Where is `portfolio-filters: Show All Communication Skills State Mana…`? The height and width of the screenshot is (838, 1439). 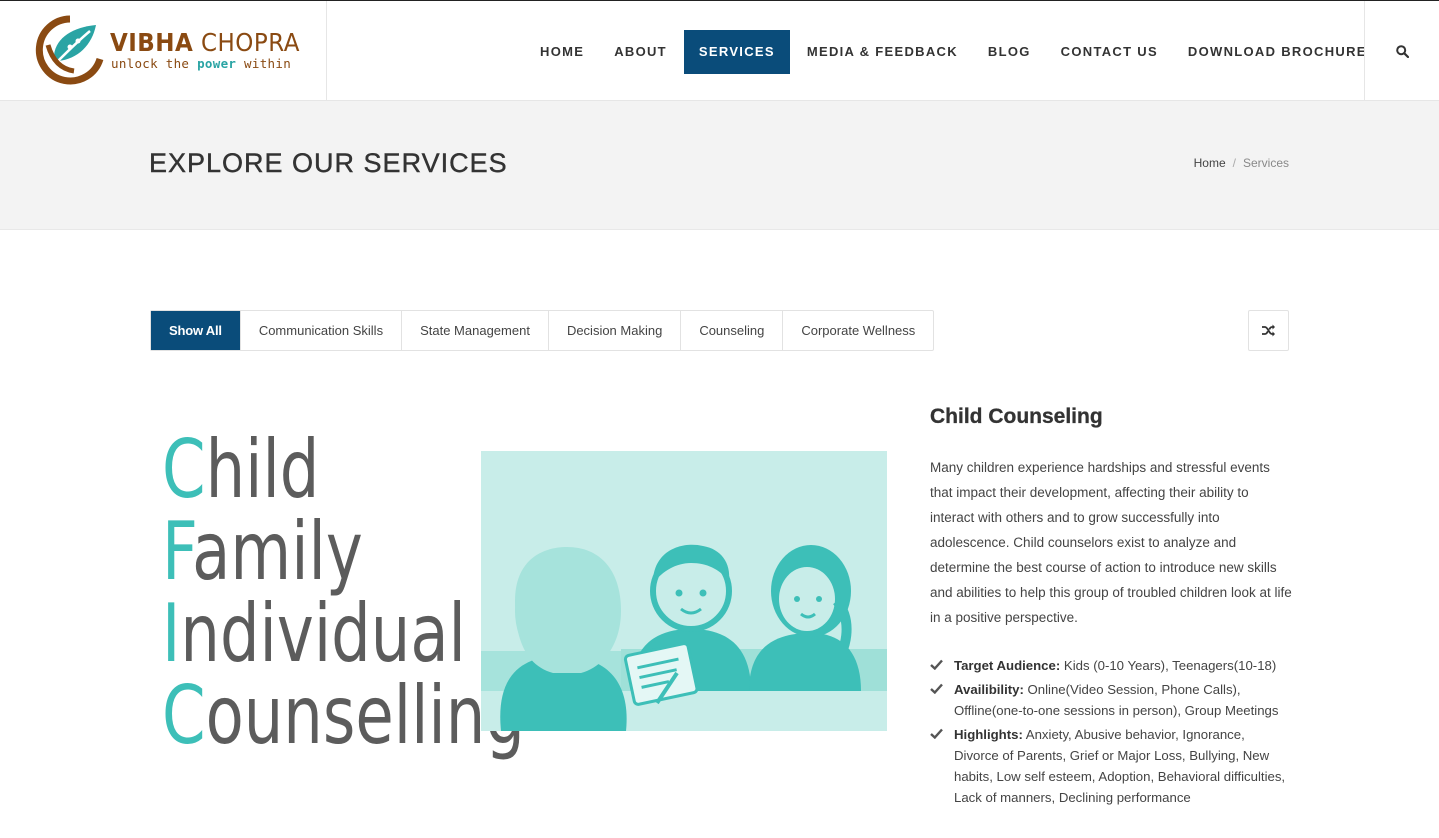
portfolio-filters: Show All Communication Skills State Mana… is located at coordinates (542, 330).